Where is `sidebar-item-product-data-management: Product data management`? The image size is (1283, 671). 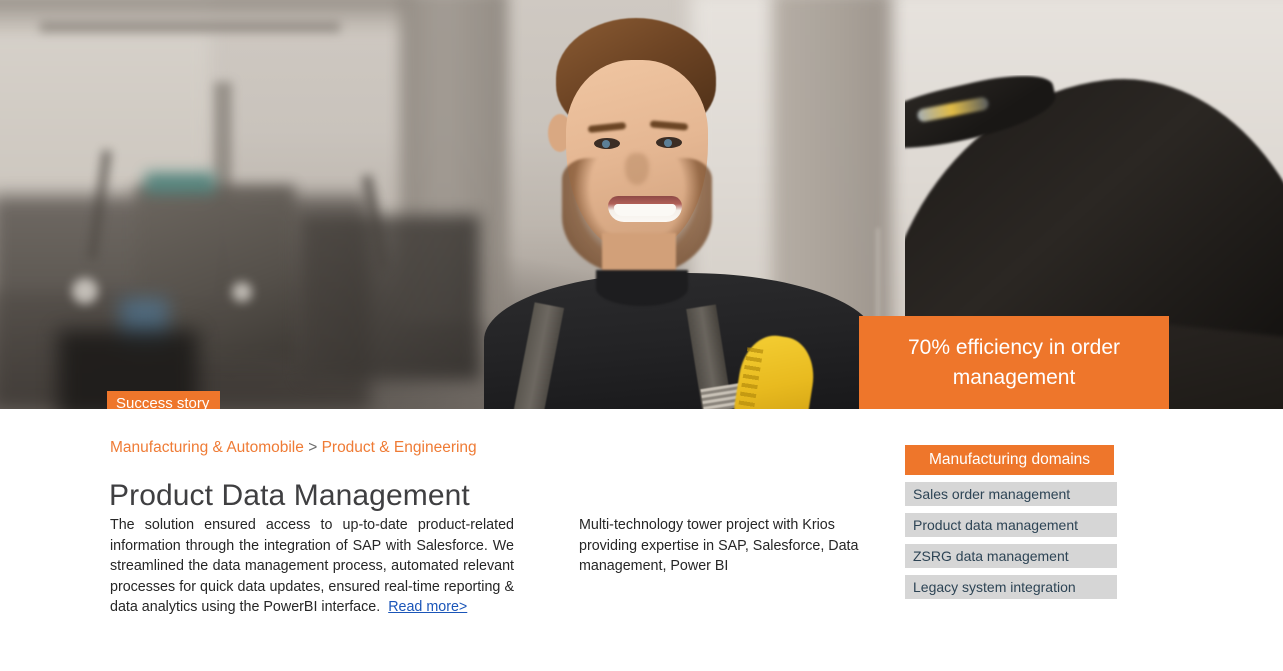 sidebar-item-product-data-management: Product data management is located at coordinates (1011, 525).